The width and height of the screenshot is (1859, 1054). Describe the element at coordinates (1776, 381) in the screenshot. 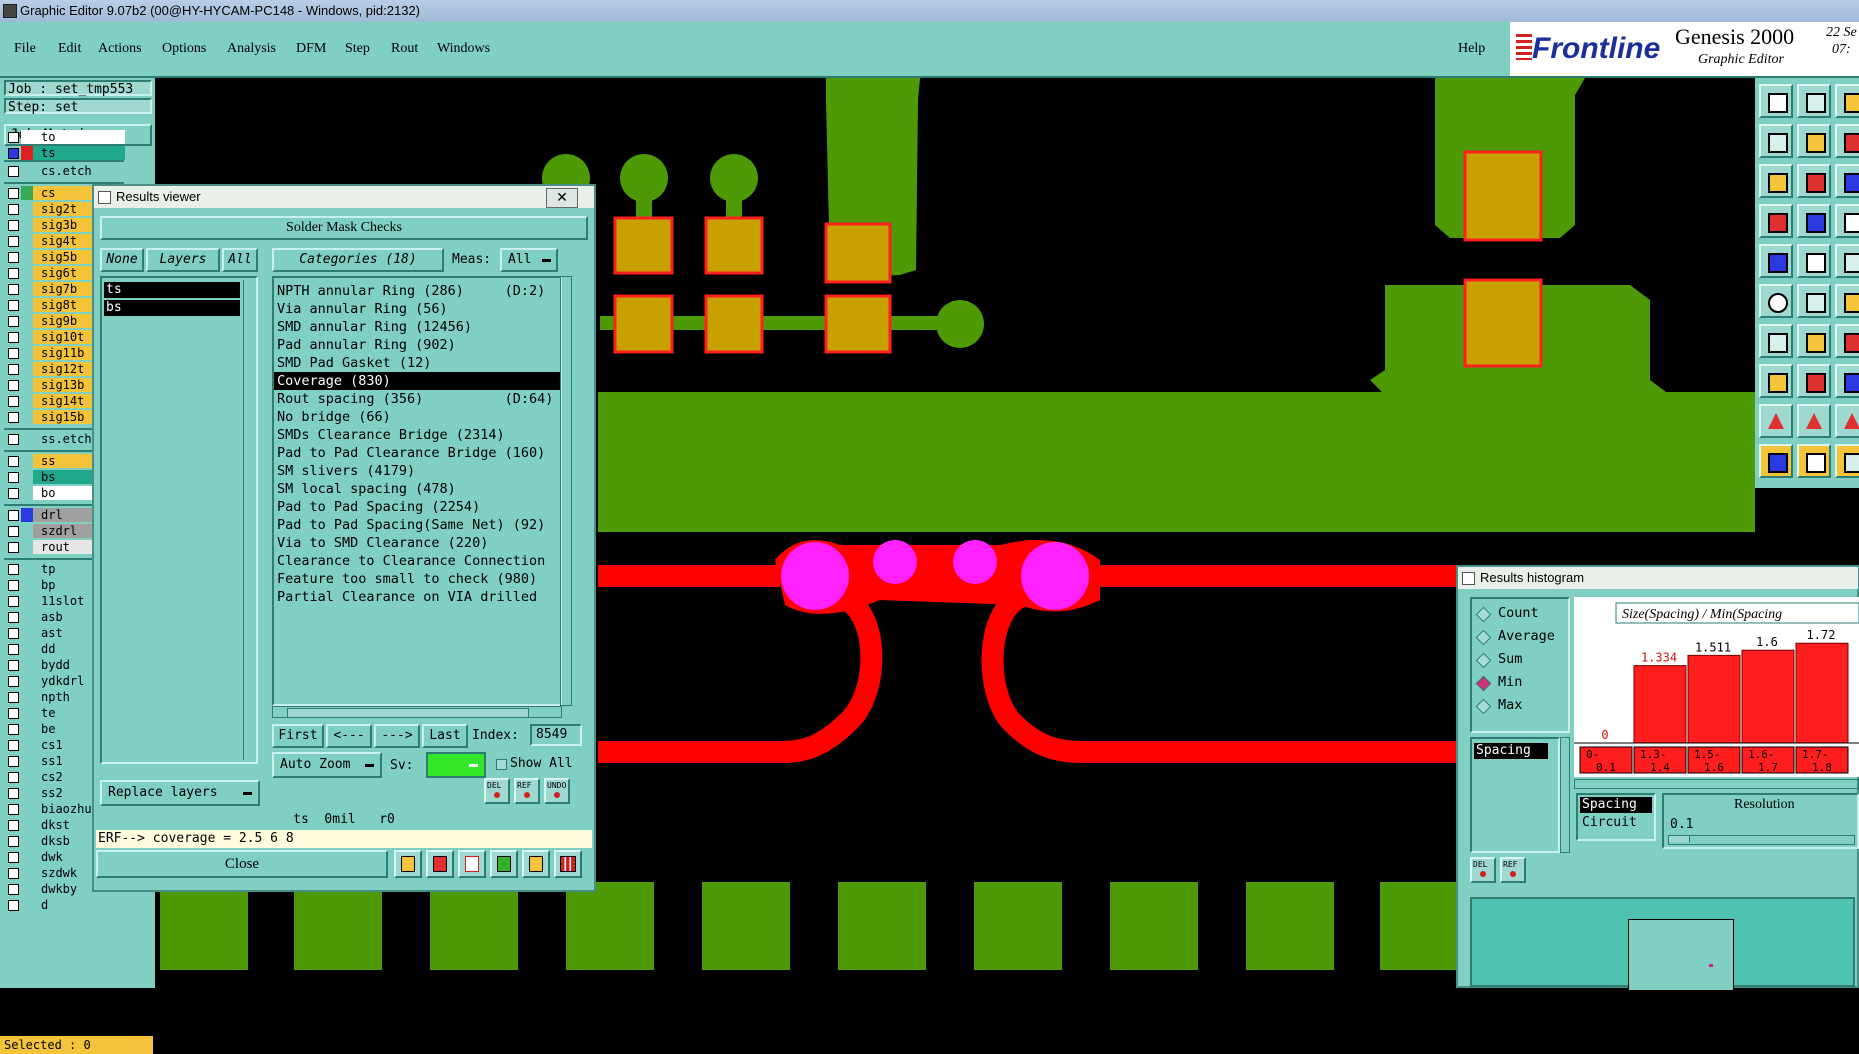

I see `point-icon` at that location.